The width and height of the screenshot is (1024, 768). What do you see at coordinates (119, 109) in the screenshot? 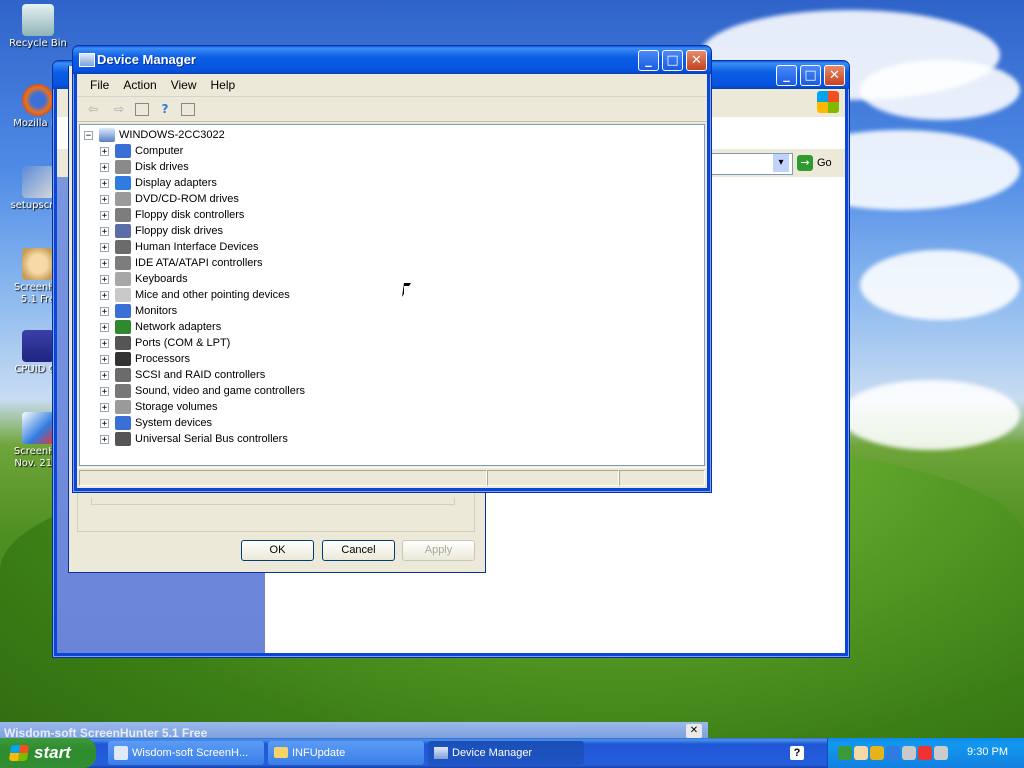
I see `forward-arrow-icon: ⇨` at bounding box center [119, 109].